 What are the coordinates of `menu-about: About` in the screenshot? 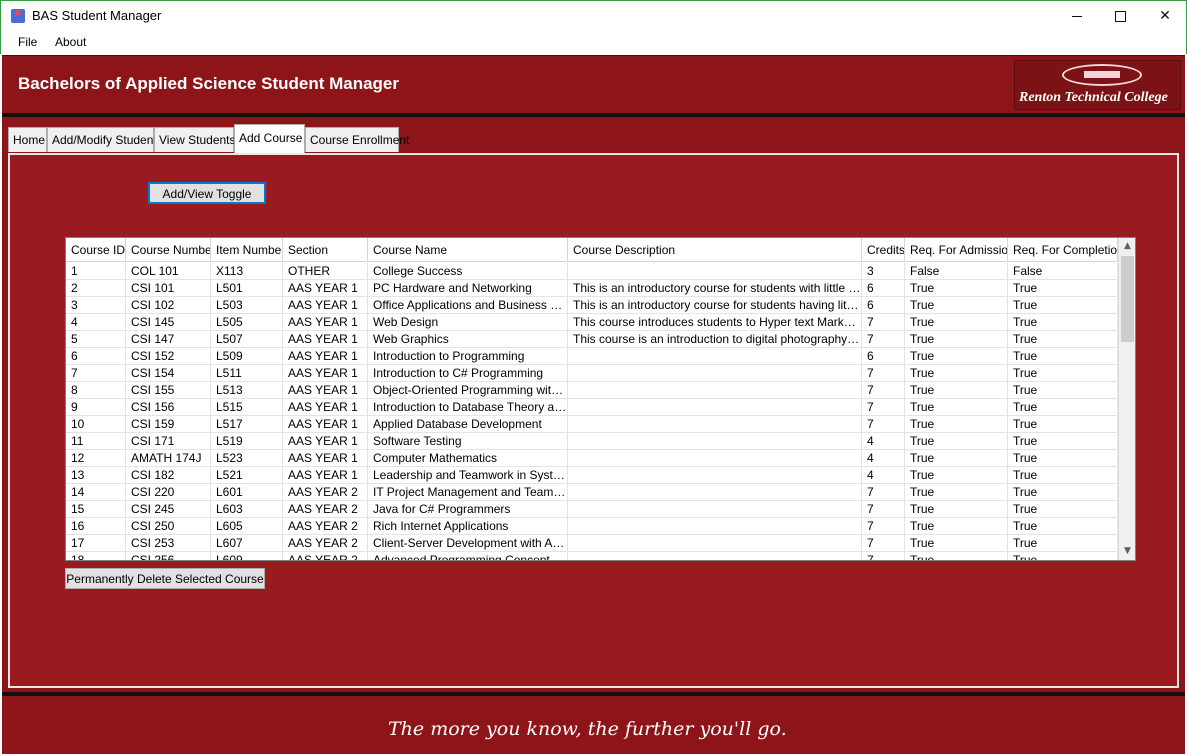 It's located at (70, 42).